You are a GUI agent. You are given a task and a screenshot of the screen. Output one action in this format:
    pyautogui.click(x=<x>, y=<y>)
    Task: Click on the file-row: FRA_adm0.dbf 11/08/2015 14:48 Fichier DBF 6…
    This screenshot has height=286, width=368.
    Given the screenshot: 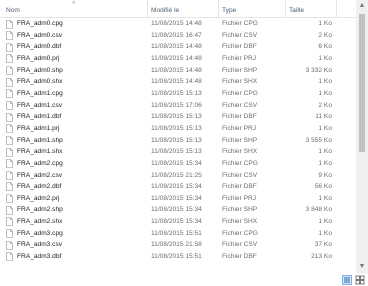 What is the action you would take?
    pyautogui.click(x=178, y=47)
    